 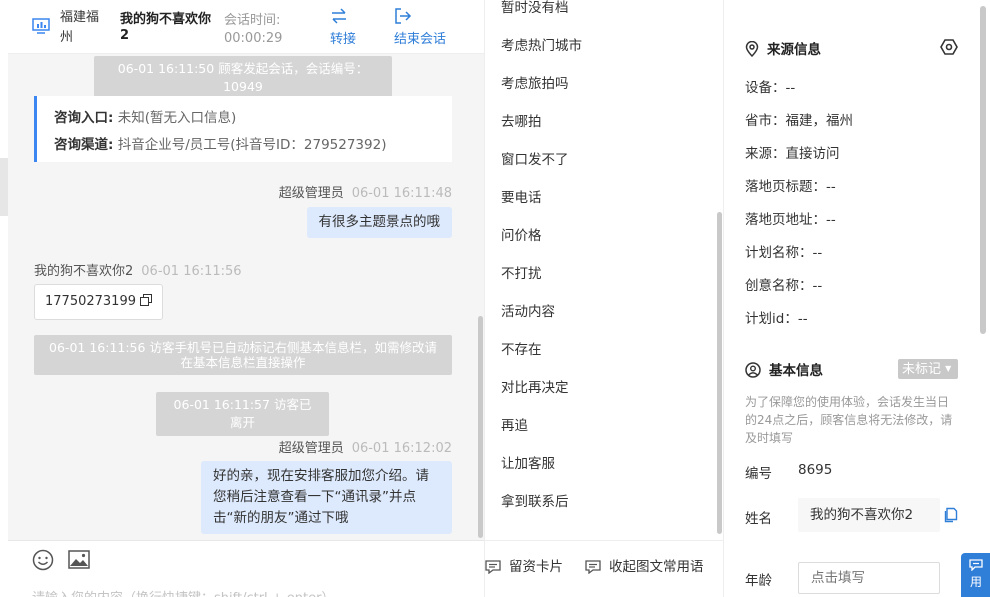 I want to click on tag-label: 未标记, so click(x=922, y=369).